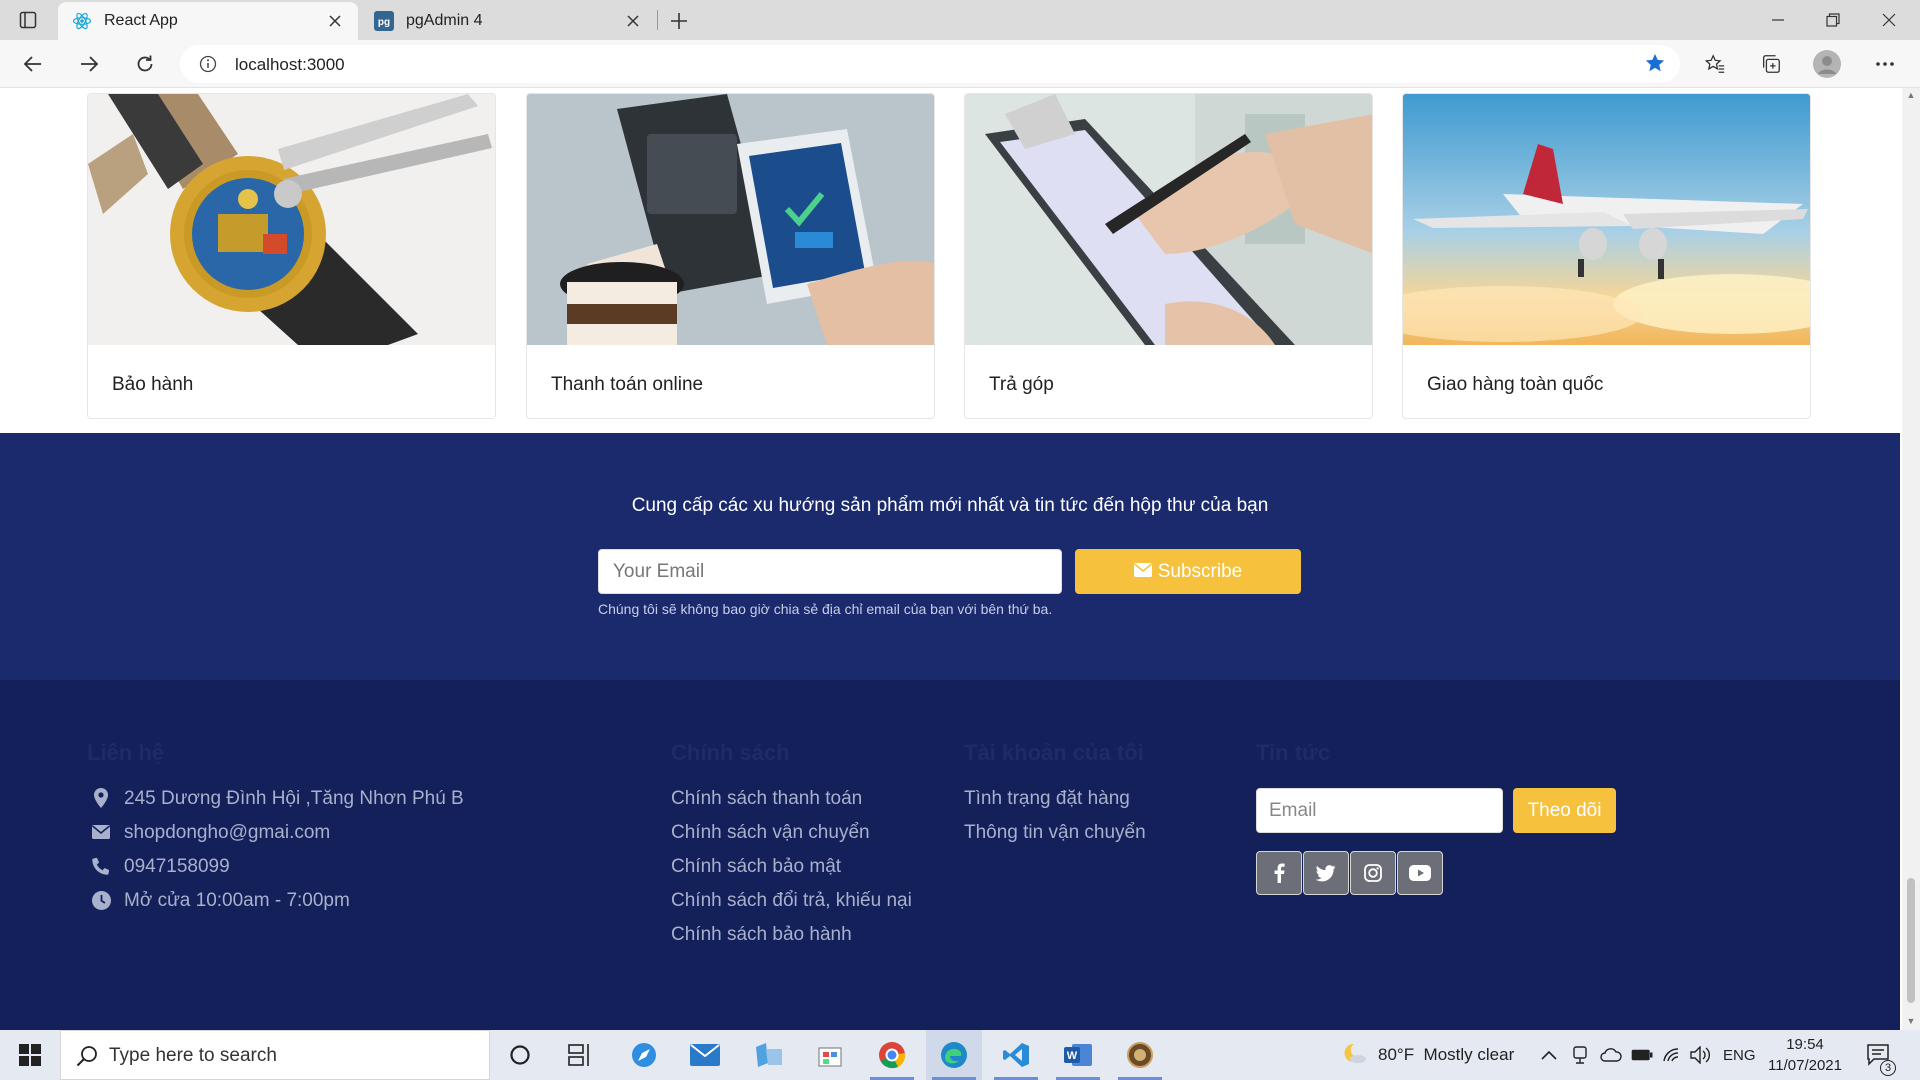 The height and width of the screenshot is (1080, 1920). What do you see at coordinates (1805, 1044) in the screenshot?
I see `clock-time: 19:54` at bounding box center [1805, 1044].